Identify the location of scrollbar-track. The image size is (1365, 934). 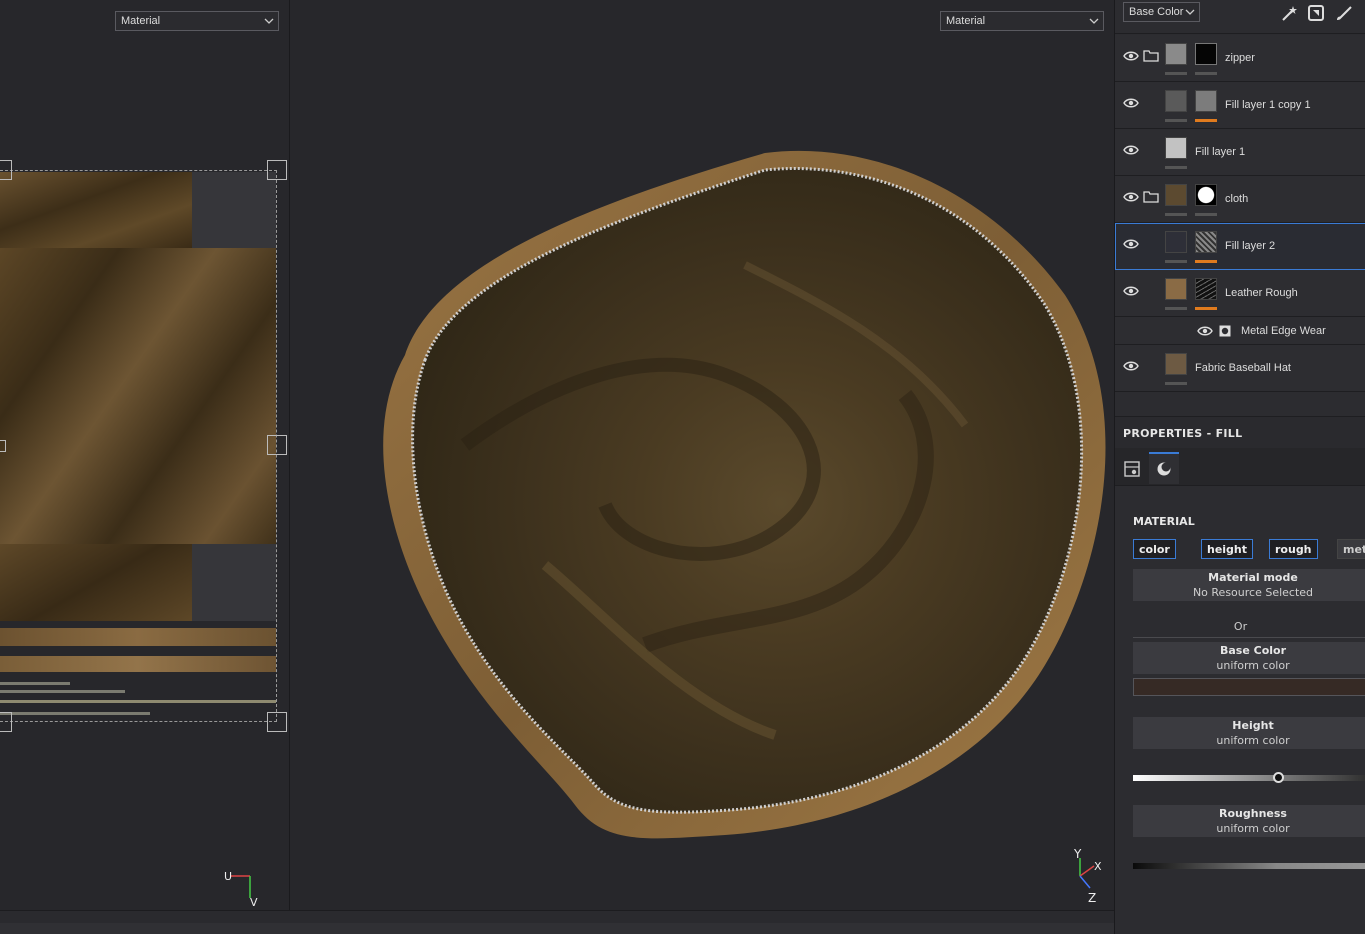
(557, 928).